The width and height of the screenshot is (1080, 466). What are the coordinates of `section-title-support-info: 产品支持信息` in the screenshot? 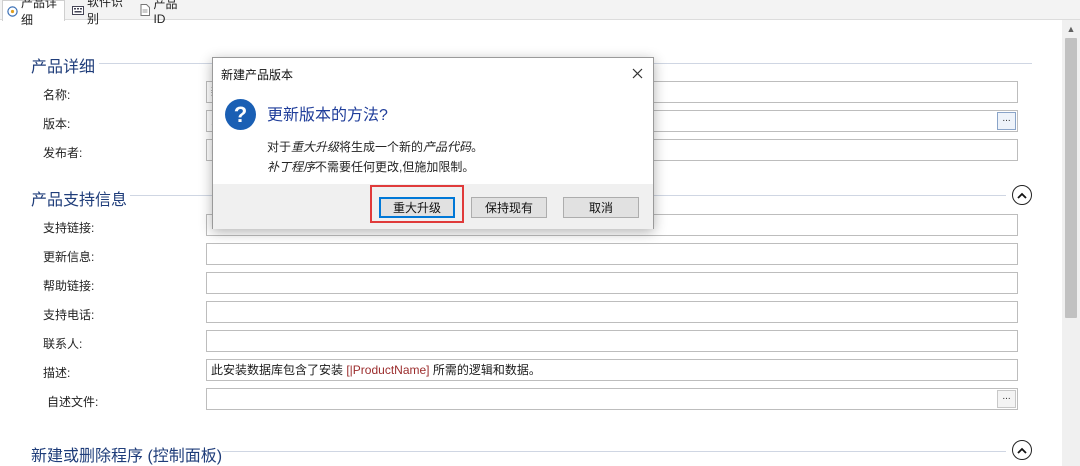 It's located at (79, 200).